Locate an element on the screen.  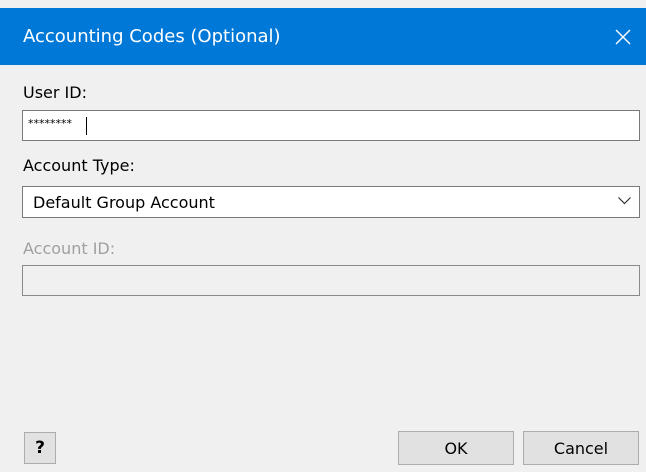
window-title: Accounting Codes (Optional) is located at coordinates (152, 36).